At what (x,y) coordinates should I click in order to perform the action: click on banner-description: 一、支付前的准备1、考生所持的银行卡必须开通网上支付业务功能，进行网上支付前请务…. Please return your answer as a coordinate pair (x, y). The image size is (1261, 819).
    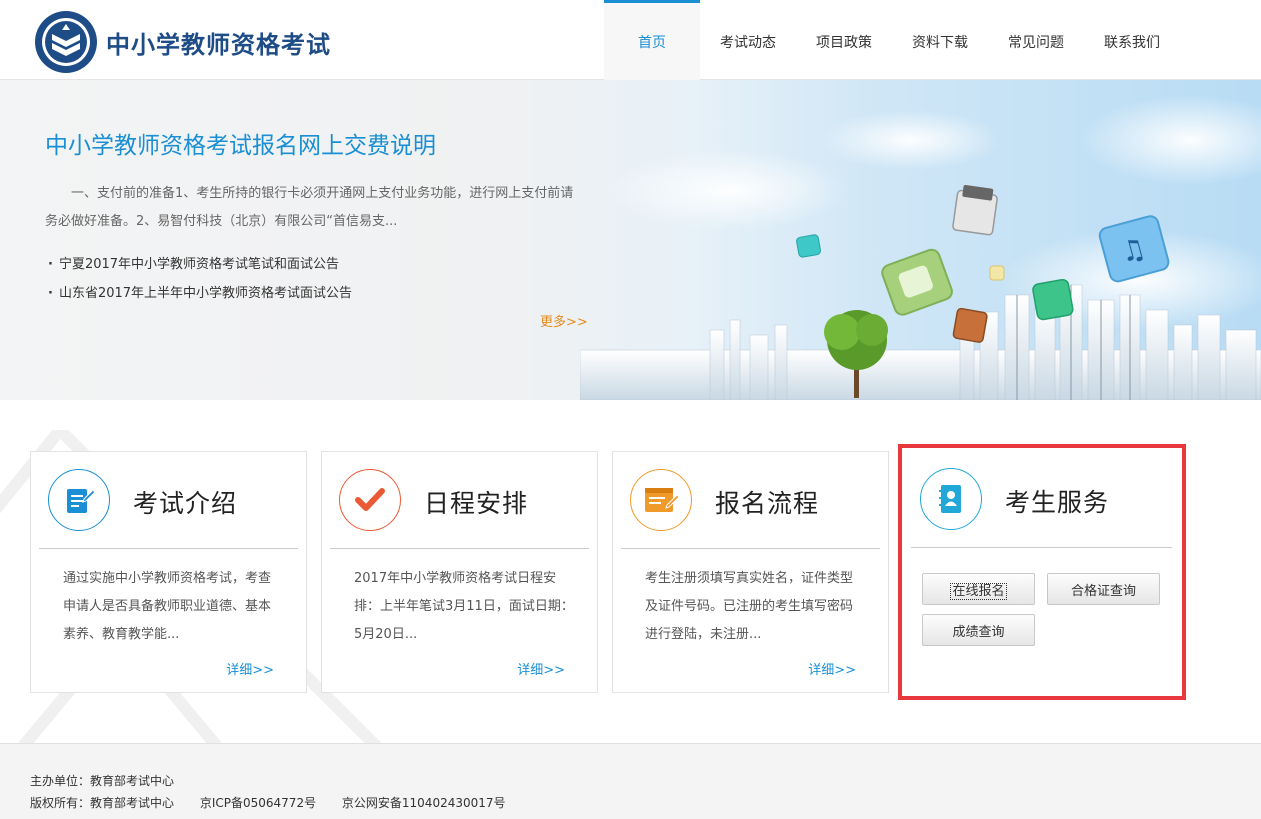
    Looking at the image, I should click on (309, 207).